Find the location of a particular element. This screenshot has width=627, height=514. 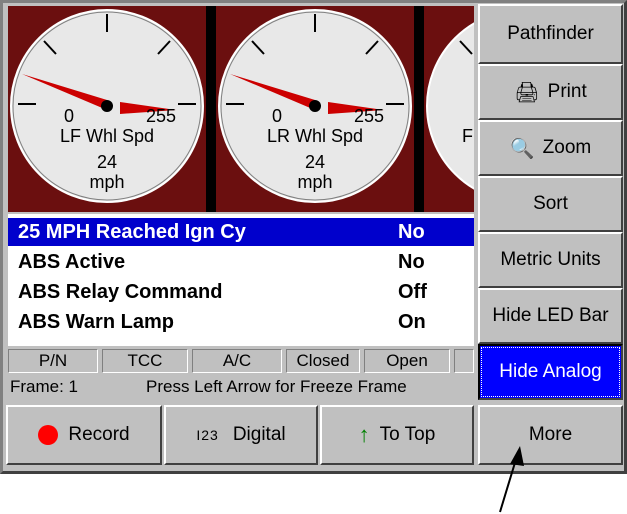

led-pn: P/N is located at coordinates (53, 361).